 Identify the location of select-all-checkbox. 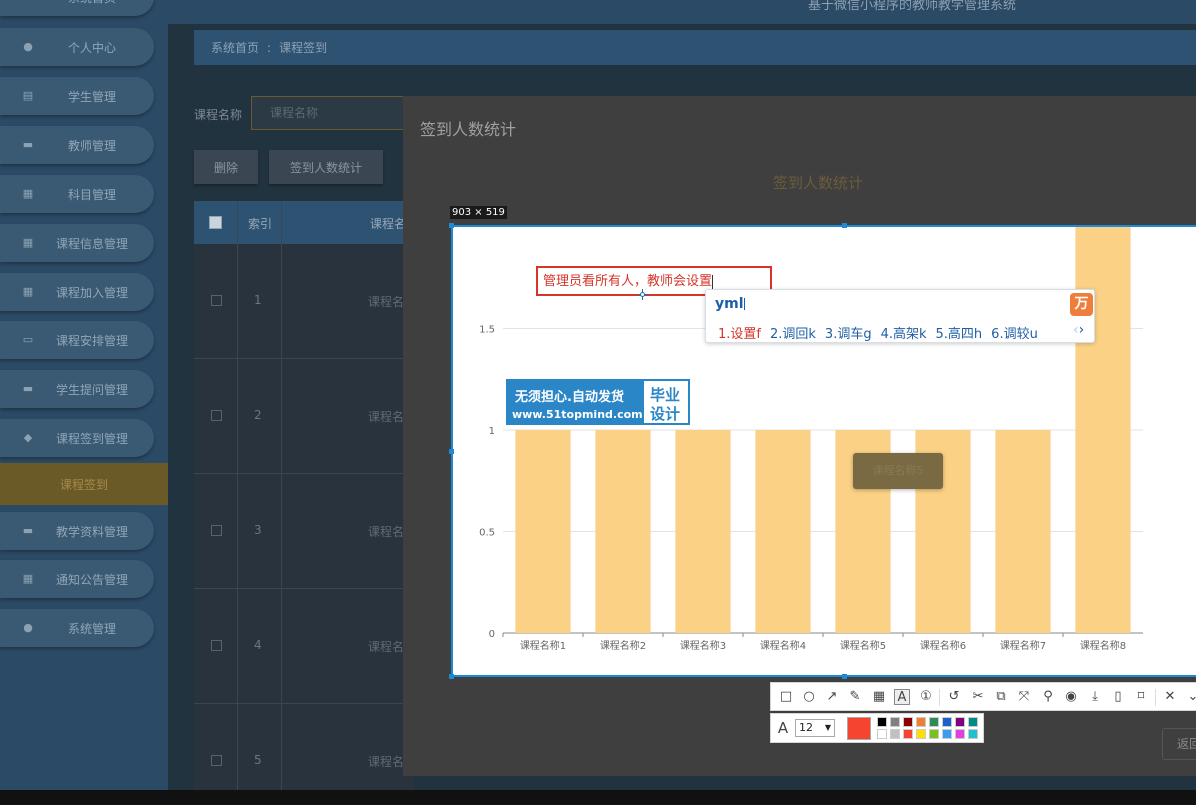
(215, 222).